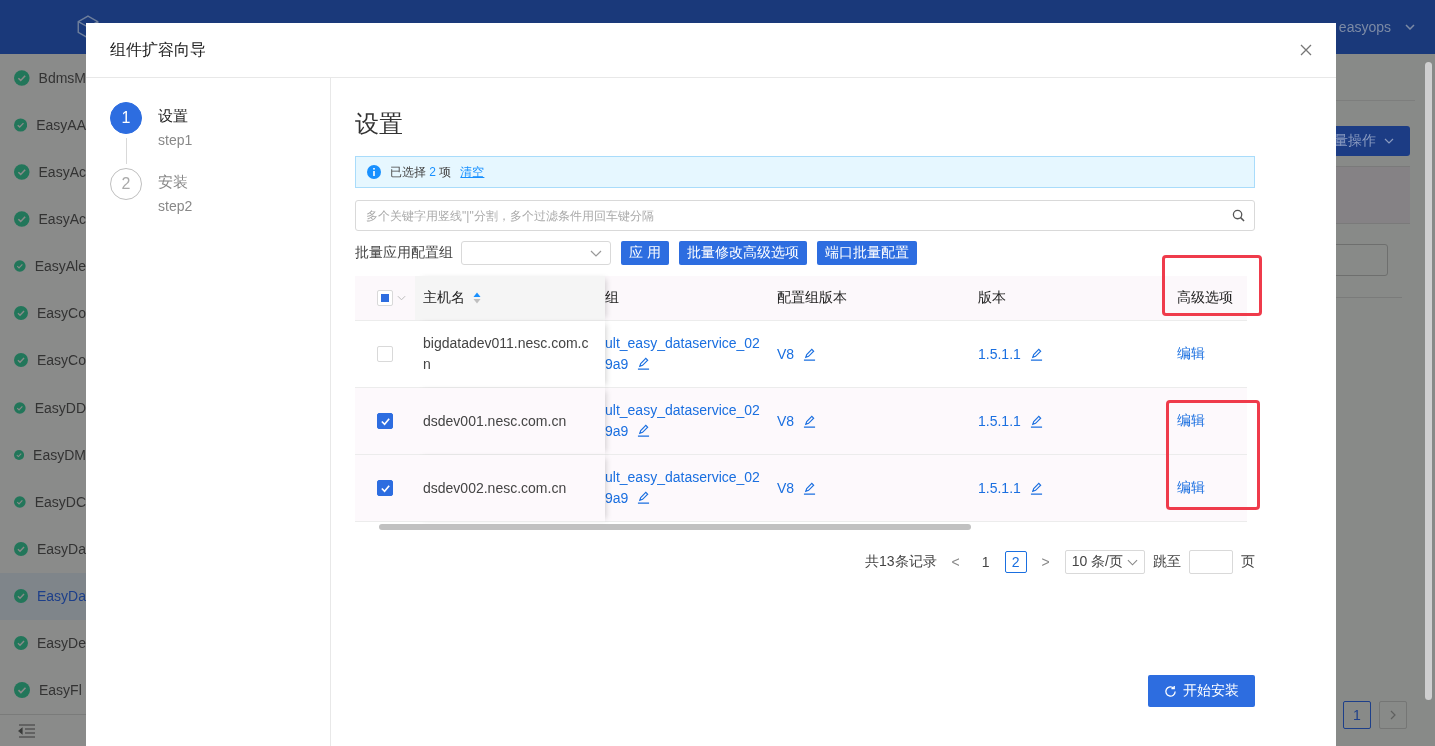 Image resolution: width=1435 pixels, height=746 pixels. What do you see at coordinates (379, 124) in the screenshot?
I see `section-heading: 设置` at bounding box center [379, 124].